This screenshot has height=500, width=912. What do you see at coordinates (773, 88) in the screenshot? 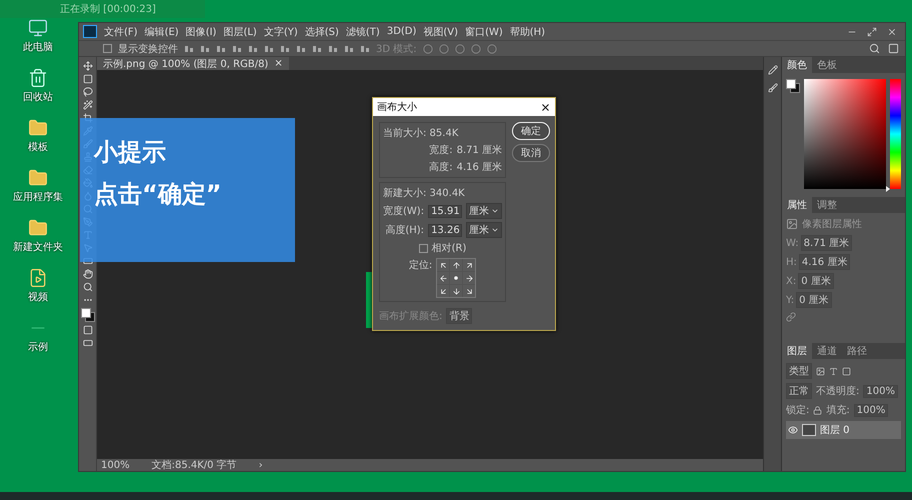
I see `brush-icon` at bounding box center [773, 88].